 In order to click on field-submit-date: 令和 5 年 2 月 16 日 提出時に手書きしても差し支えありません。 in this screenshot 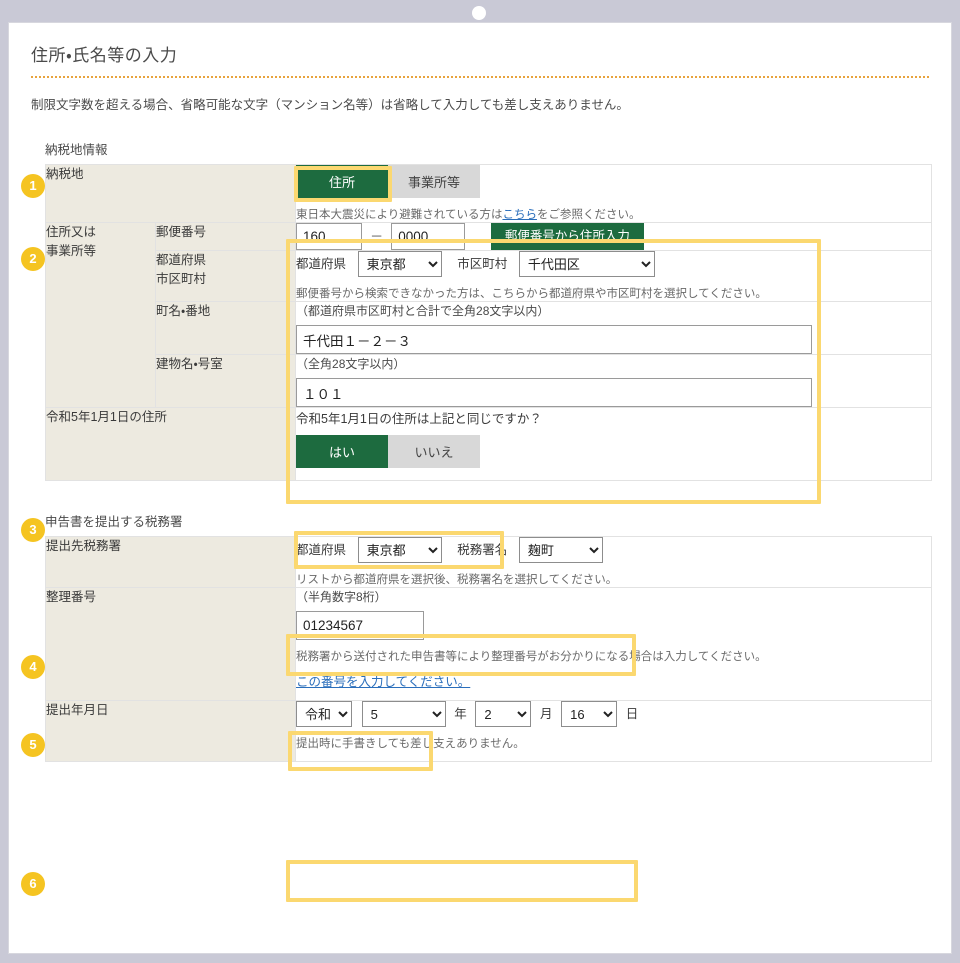, I will do `click(613, 731)`.